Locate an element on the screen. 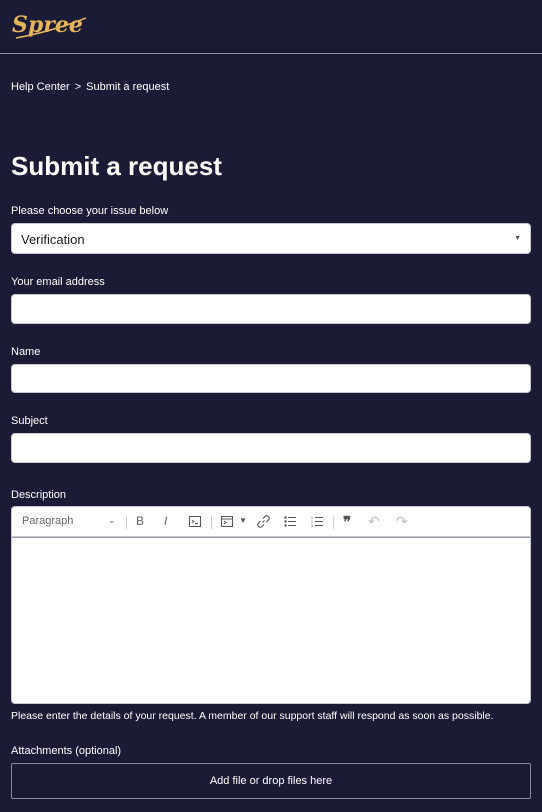 The image size is (542, 812). page-title: Submit a request is located at coordinates (116, 166).